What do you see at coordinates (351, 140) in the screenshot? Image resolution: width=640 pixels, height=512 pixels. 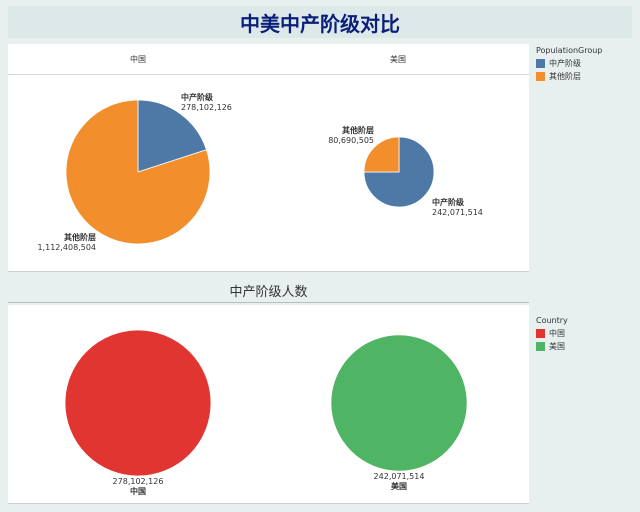 I see `slice-value-label: 80,690,505` at bounding box center [351, 140].